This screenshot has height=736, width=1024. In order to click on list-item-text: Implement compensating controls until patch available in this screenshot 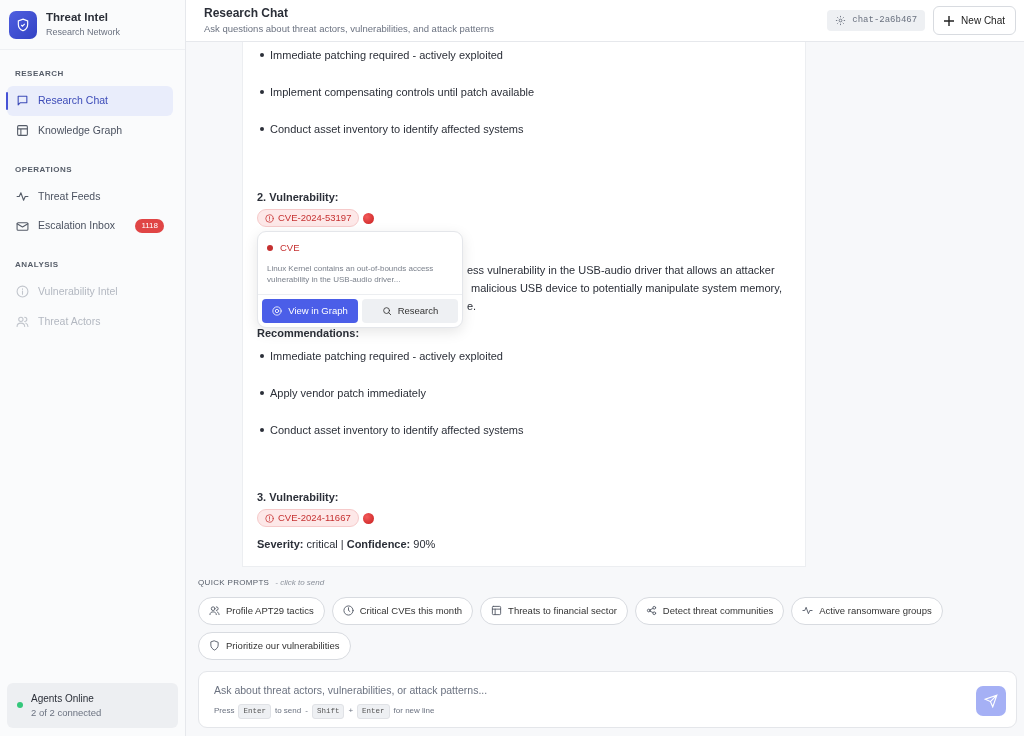, I will do `click(402, 92)`.